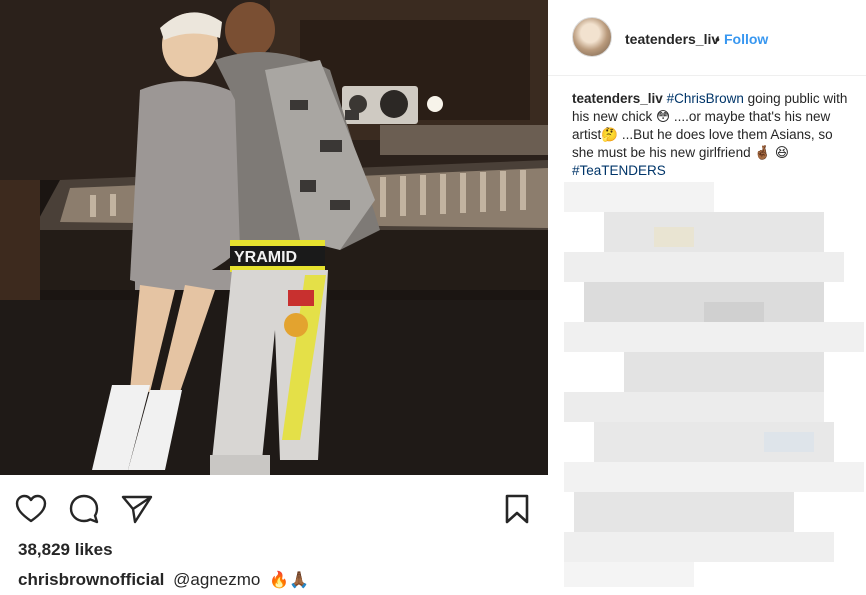 This screenshot has height=595, width=866. Describe the element at coordinates (592, 37) in the screenshot. I see `avatar` at that location.